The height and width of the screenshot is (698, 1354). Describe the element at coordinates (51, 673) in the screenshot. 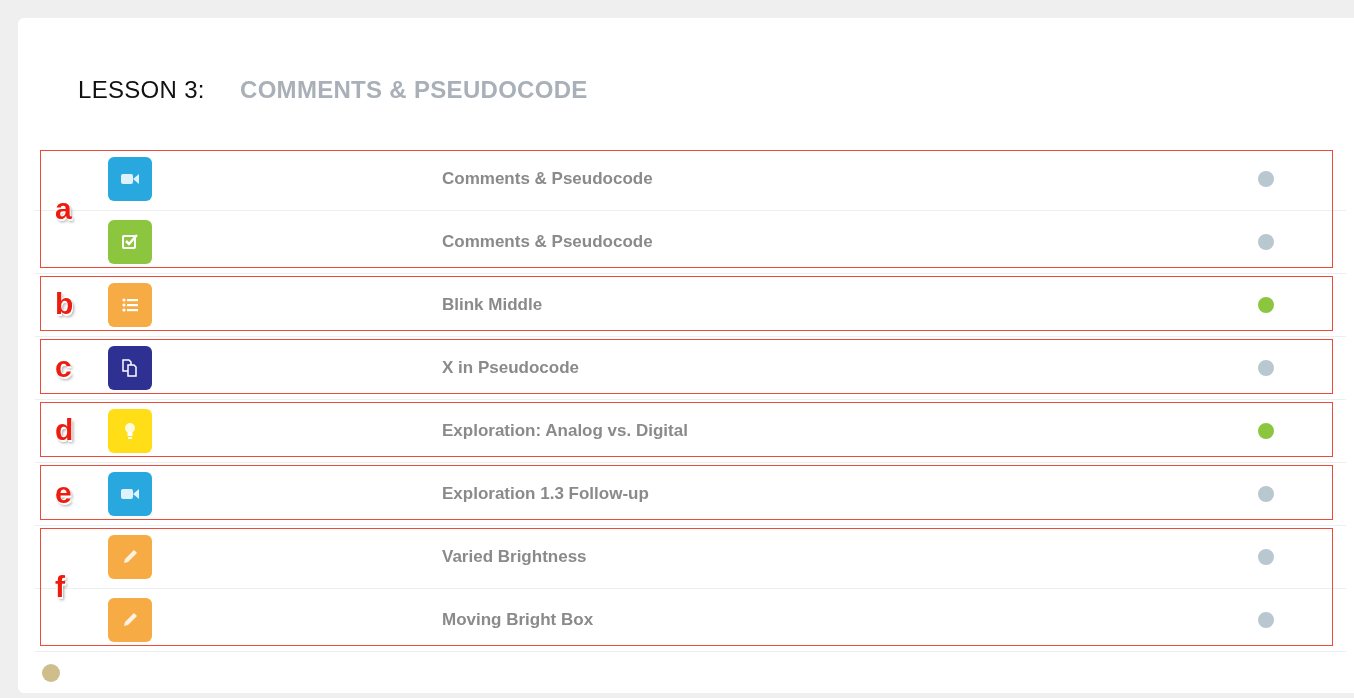

I see `progress-dot` at that location.